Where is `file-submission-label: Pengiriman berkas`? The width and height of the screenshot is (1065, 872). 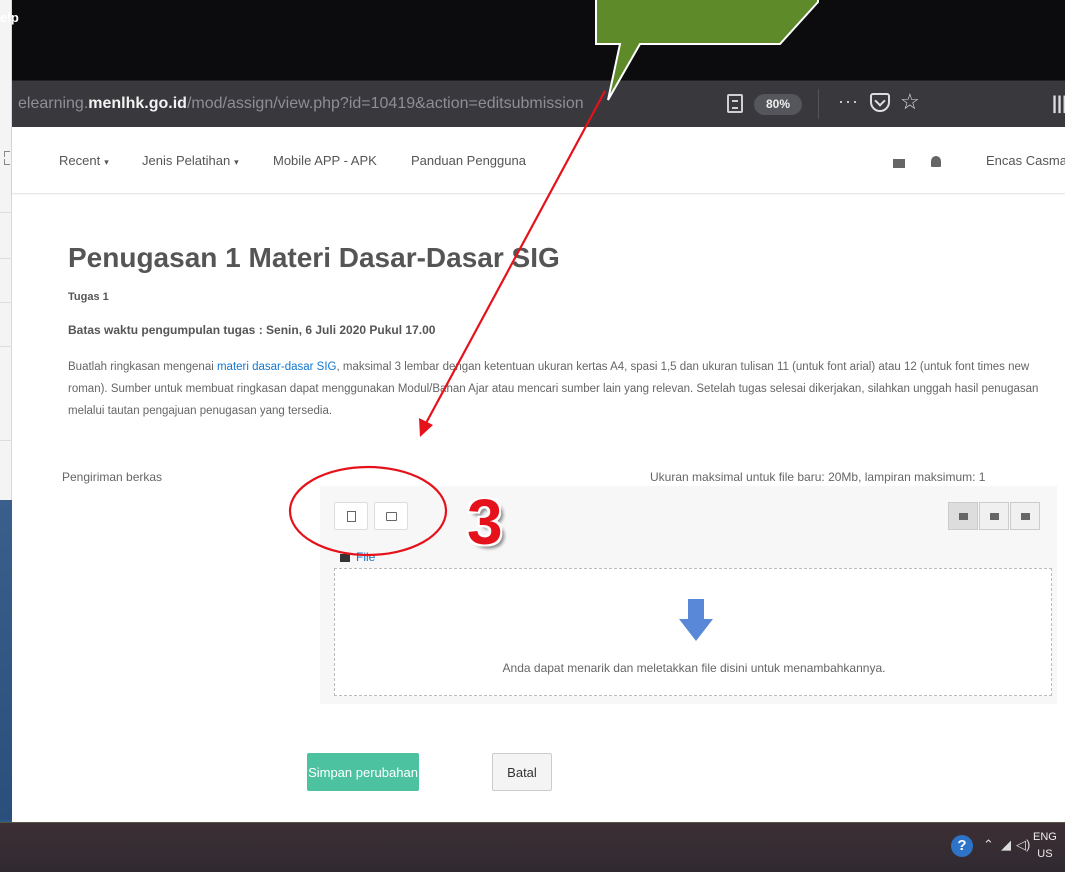
file-submission-label: Pengiriman berkas is located at coordinates (112, 477).